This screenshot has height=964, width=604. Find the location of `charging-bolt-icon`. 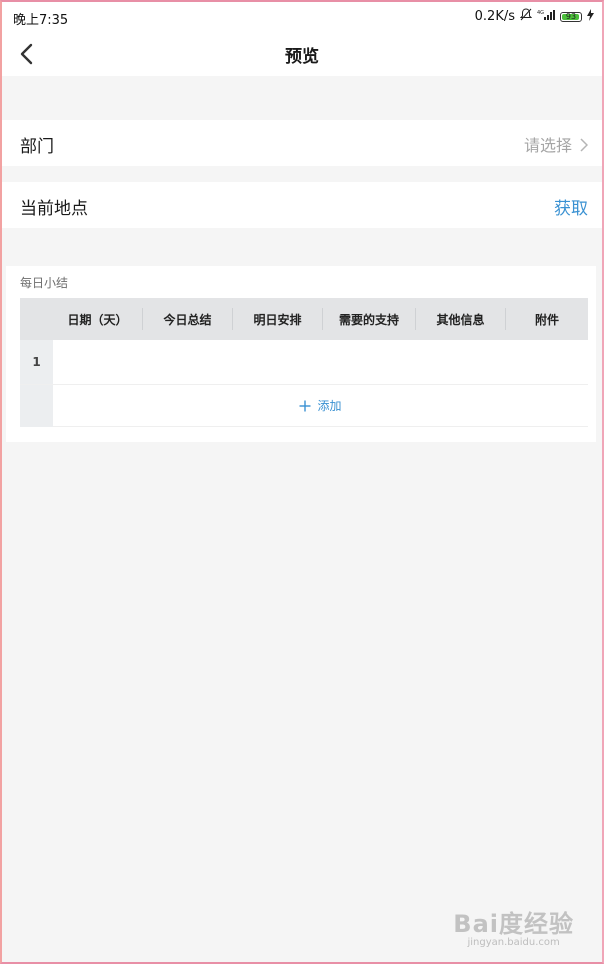

charging-bolt-icon is located at coordinates (590, 16).